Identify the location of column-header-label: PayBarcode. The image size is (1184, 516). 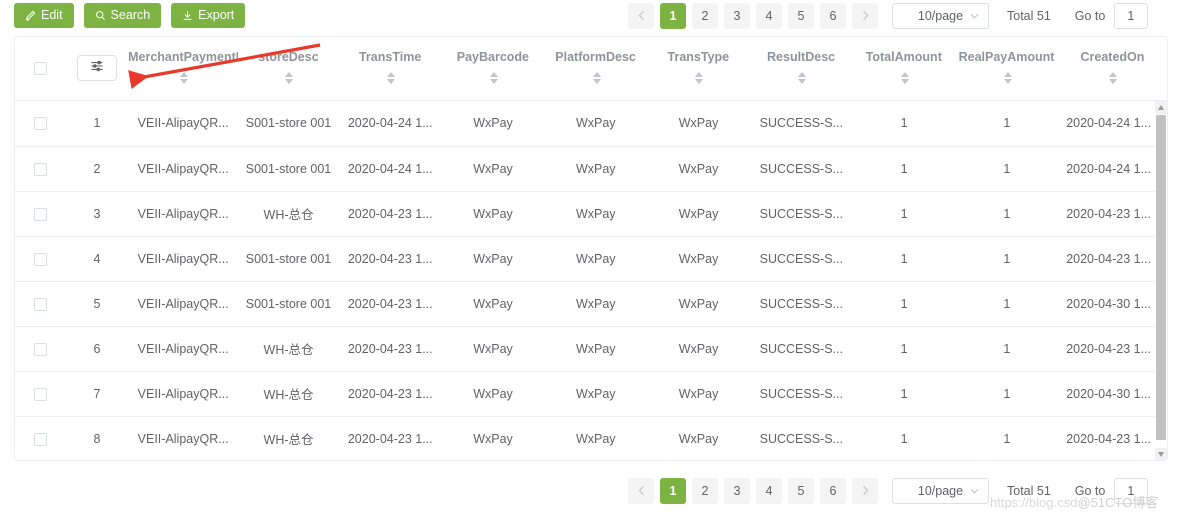
(492, 57).